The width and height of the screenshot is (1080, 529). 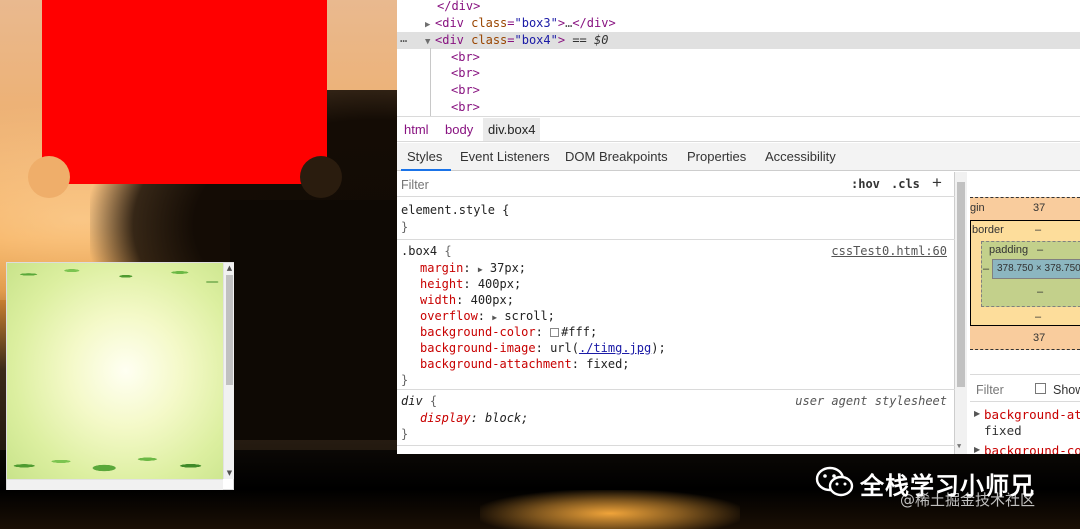 I want to click on declaration-width: width: 400px;, so click(x=467, y=300).